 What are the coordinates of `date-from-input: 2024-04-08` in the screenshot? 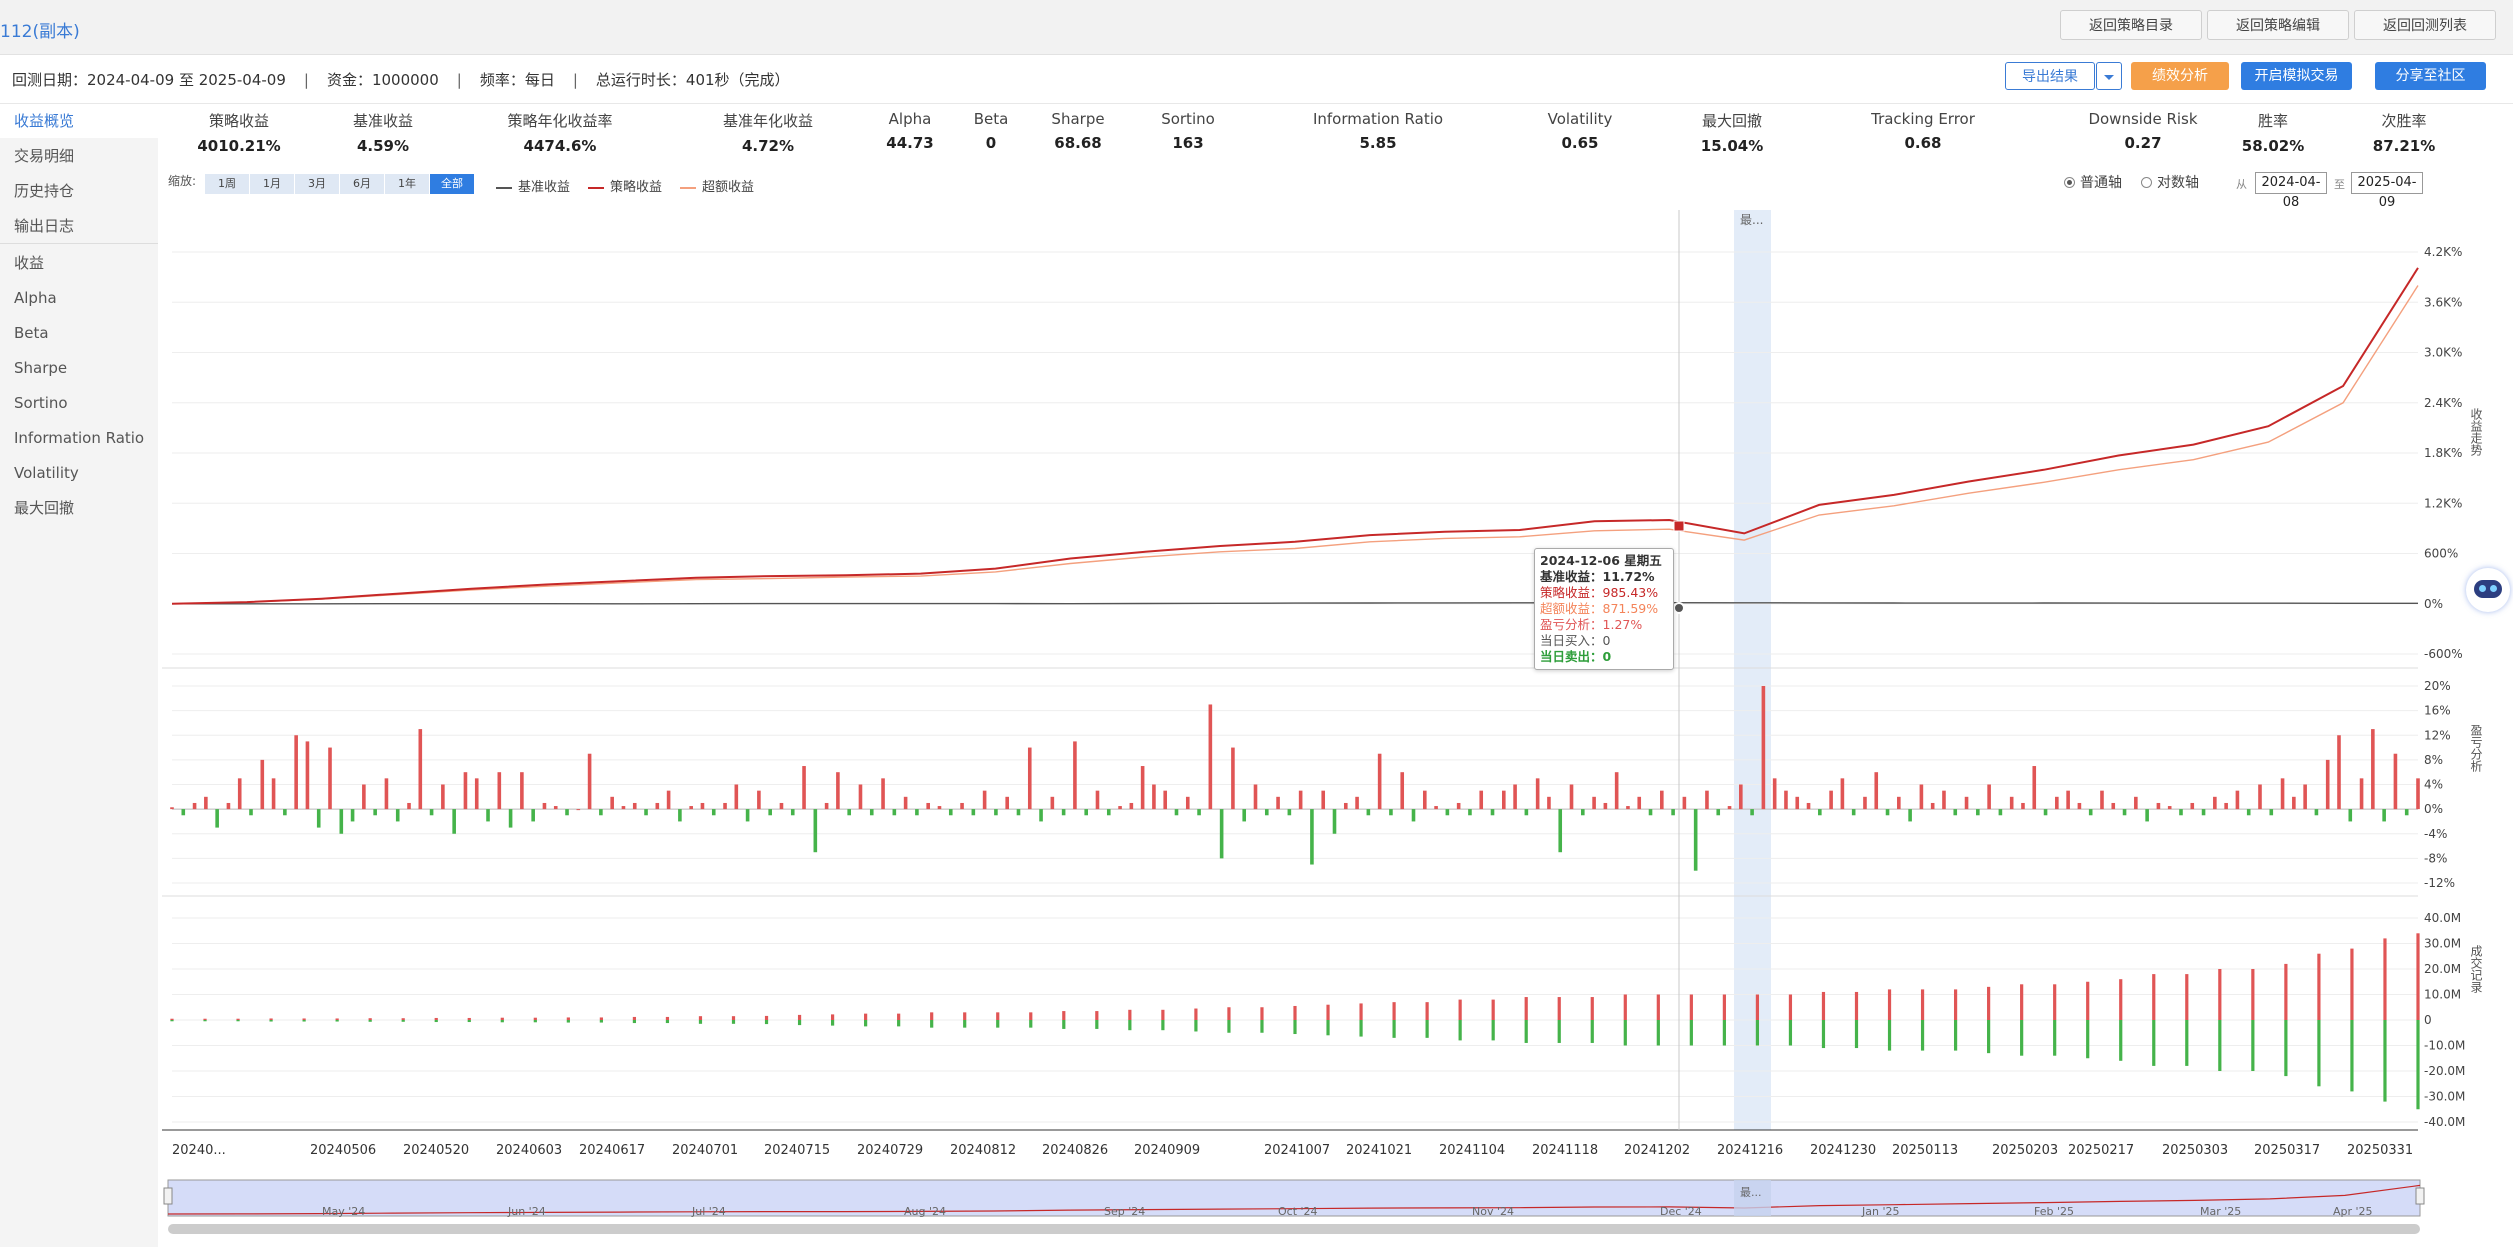 It's located at (2291, 191).